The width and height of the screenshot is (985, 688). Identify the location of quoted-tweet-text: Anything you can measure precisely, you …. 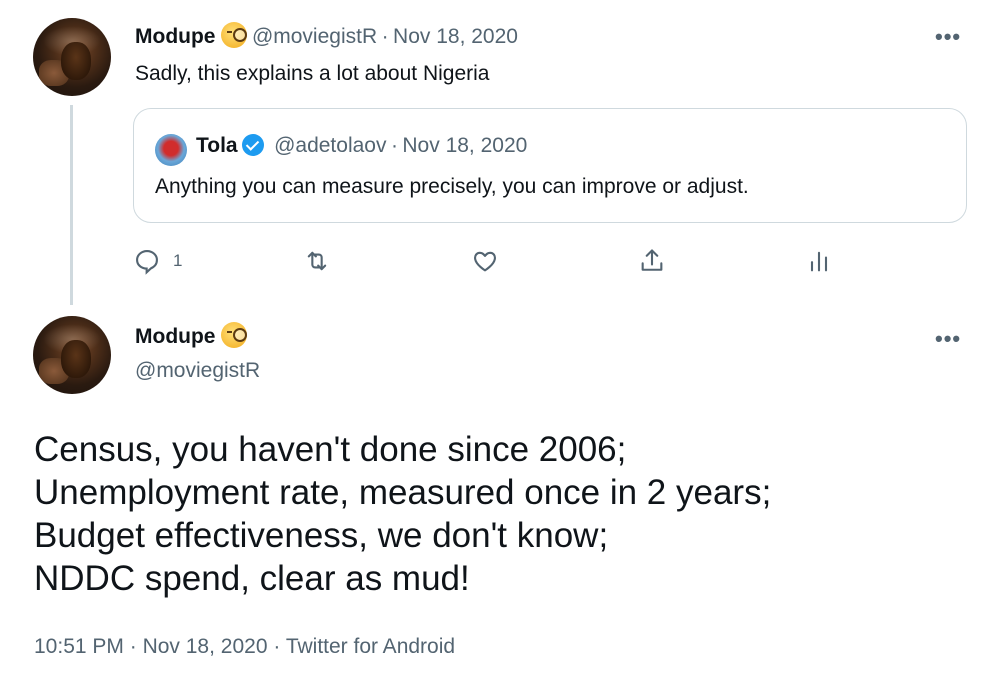
(452, 186).